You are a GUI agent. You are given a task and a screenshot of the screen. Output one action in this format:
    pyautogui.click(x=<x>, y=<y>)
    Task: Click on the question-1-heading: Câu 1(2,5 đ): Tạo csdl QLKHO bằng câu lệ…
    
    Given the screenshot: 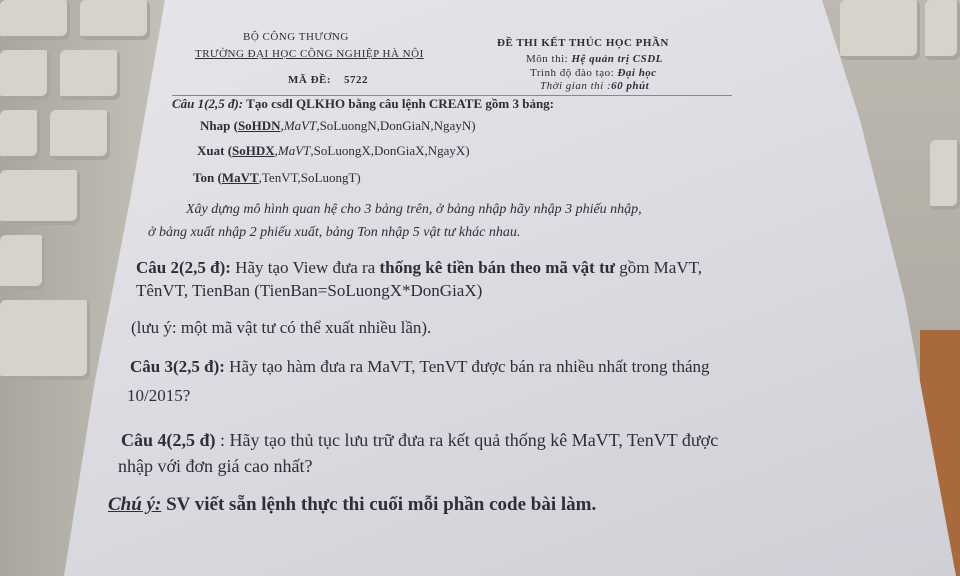 What is the action you would take?
    pyautogui.click(x=452, y=103)
    